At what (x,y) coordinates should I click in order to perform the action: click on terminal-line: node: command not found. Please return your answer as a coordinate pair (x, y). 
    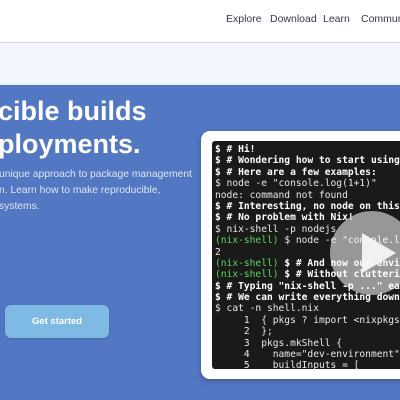
    Looking at the image, I should click on (307, 195).